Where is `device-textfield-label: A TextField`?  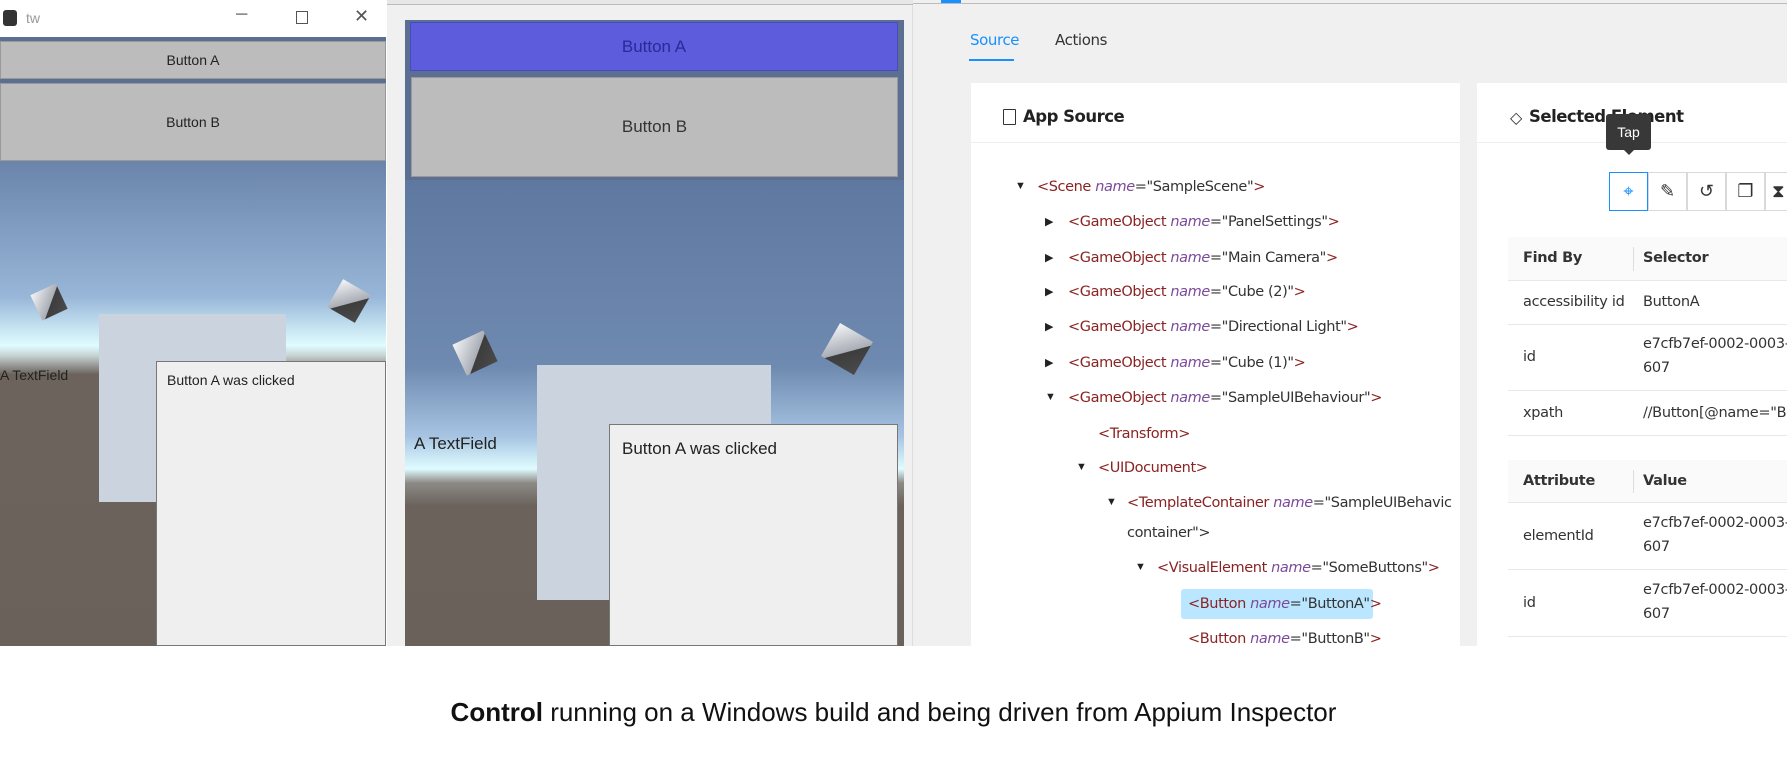 device-textfield-label: A TextField is located at coordinates (455, 443).